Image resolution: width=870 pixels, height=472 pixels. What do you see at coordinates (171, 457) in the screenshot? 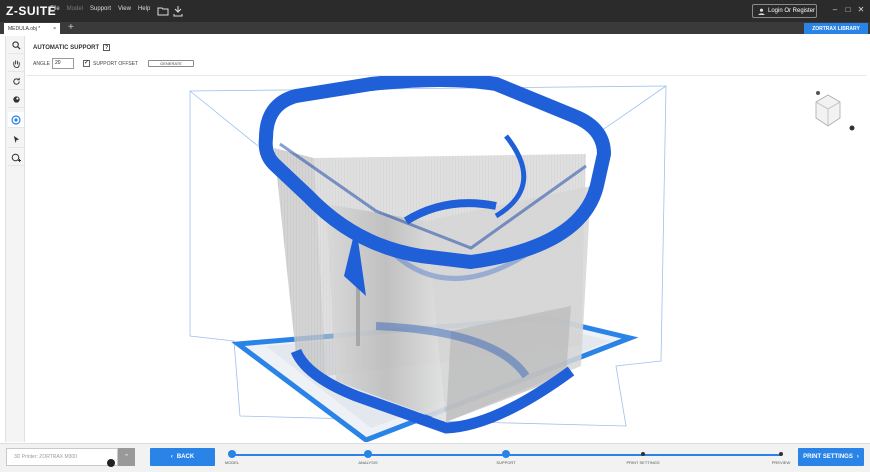
I see `chevron-left-icon: ‹` at bounding box center [171, 457].